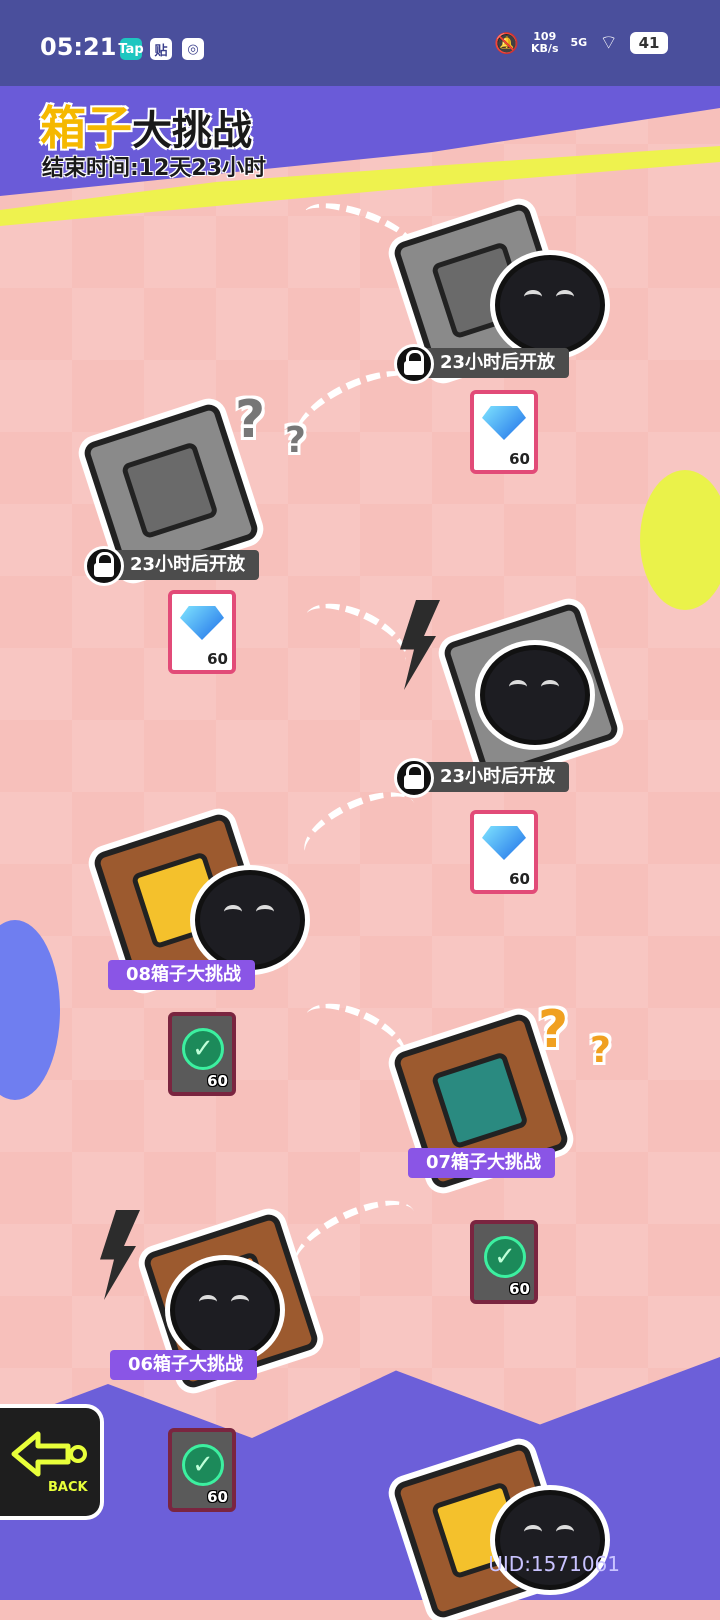 The height and width of the screenshot is (1620, 720). I want to click on level-node: ? ? 23小时后开放 60, so click(210, 540).